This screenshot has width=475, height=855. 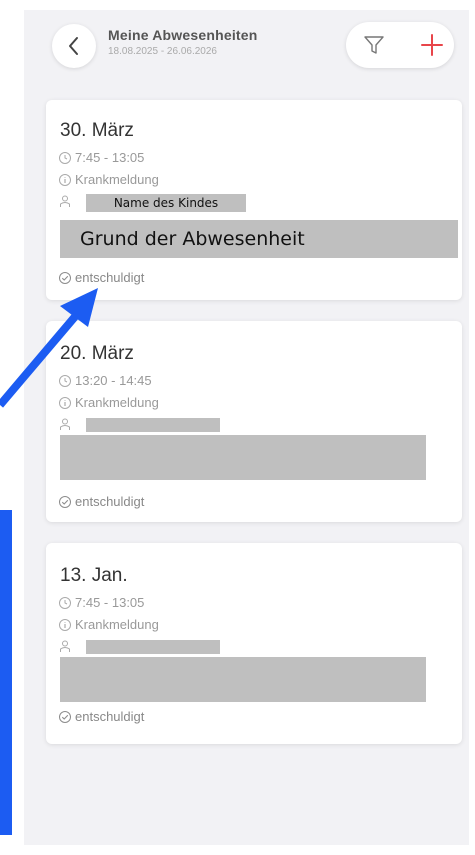 I want to click on absence-time: 13:20 - 14:45, so click(x=105, y=380).